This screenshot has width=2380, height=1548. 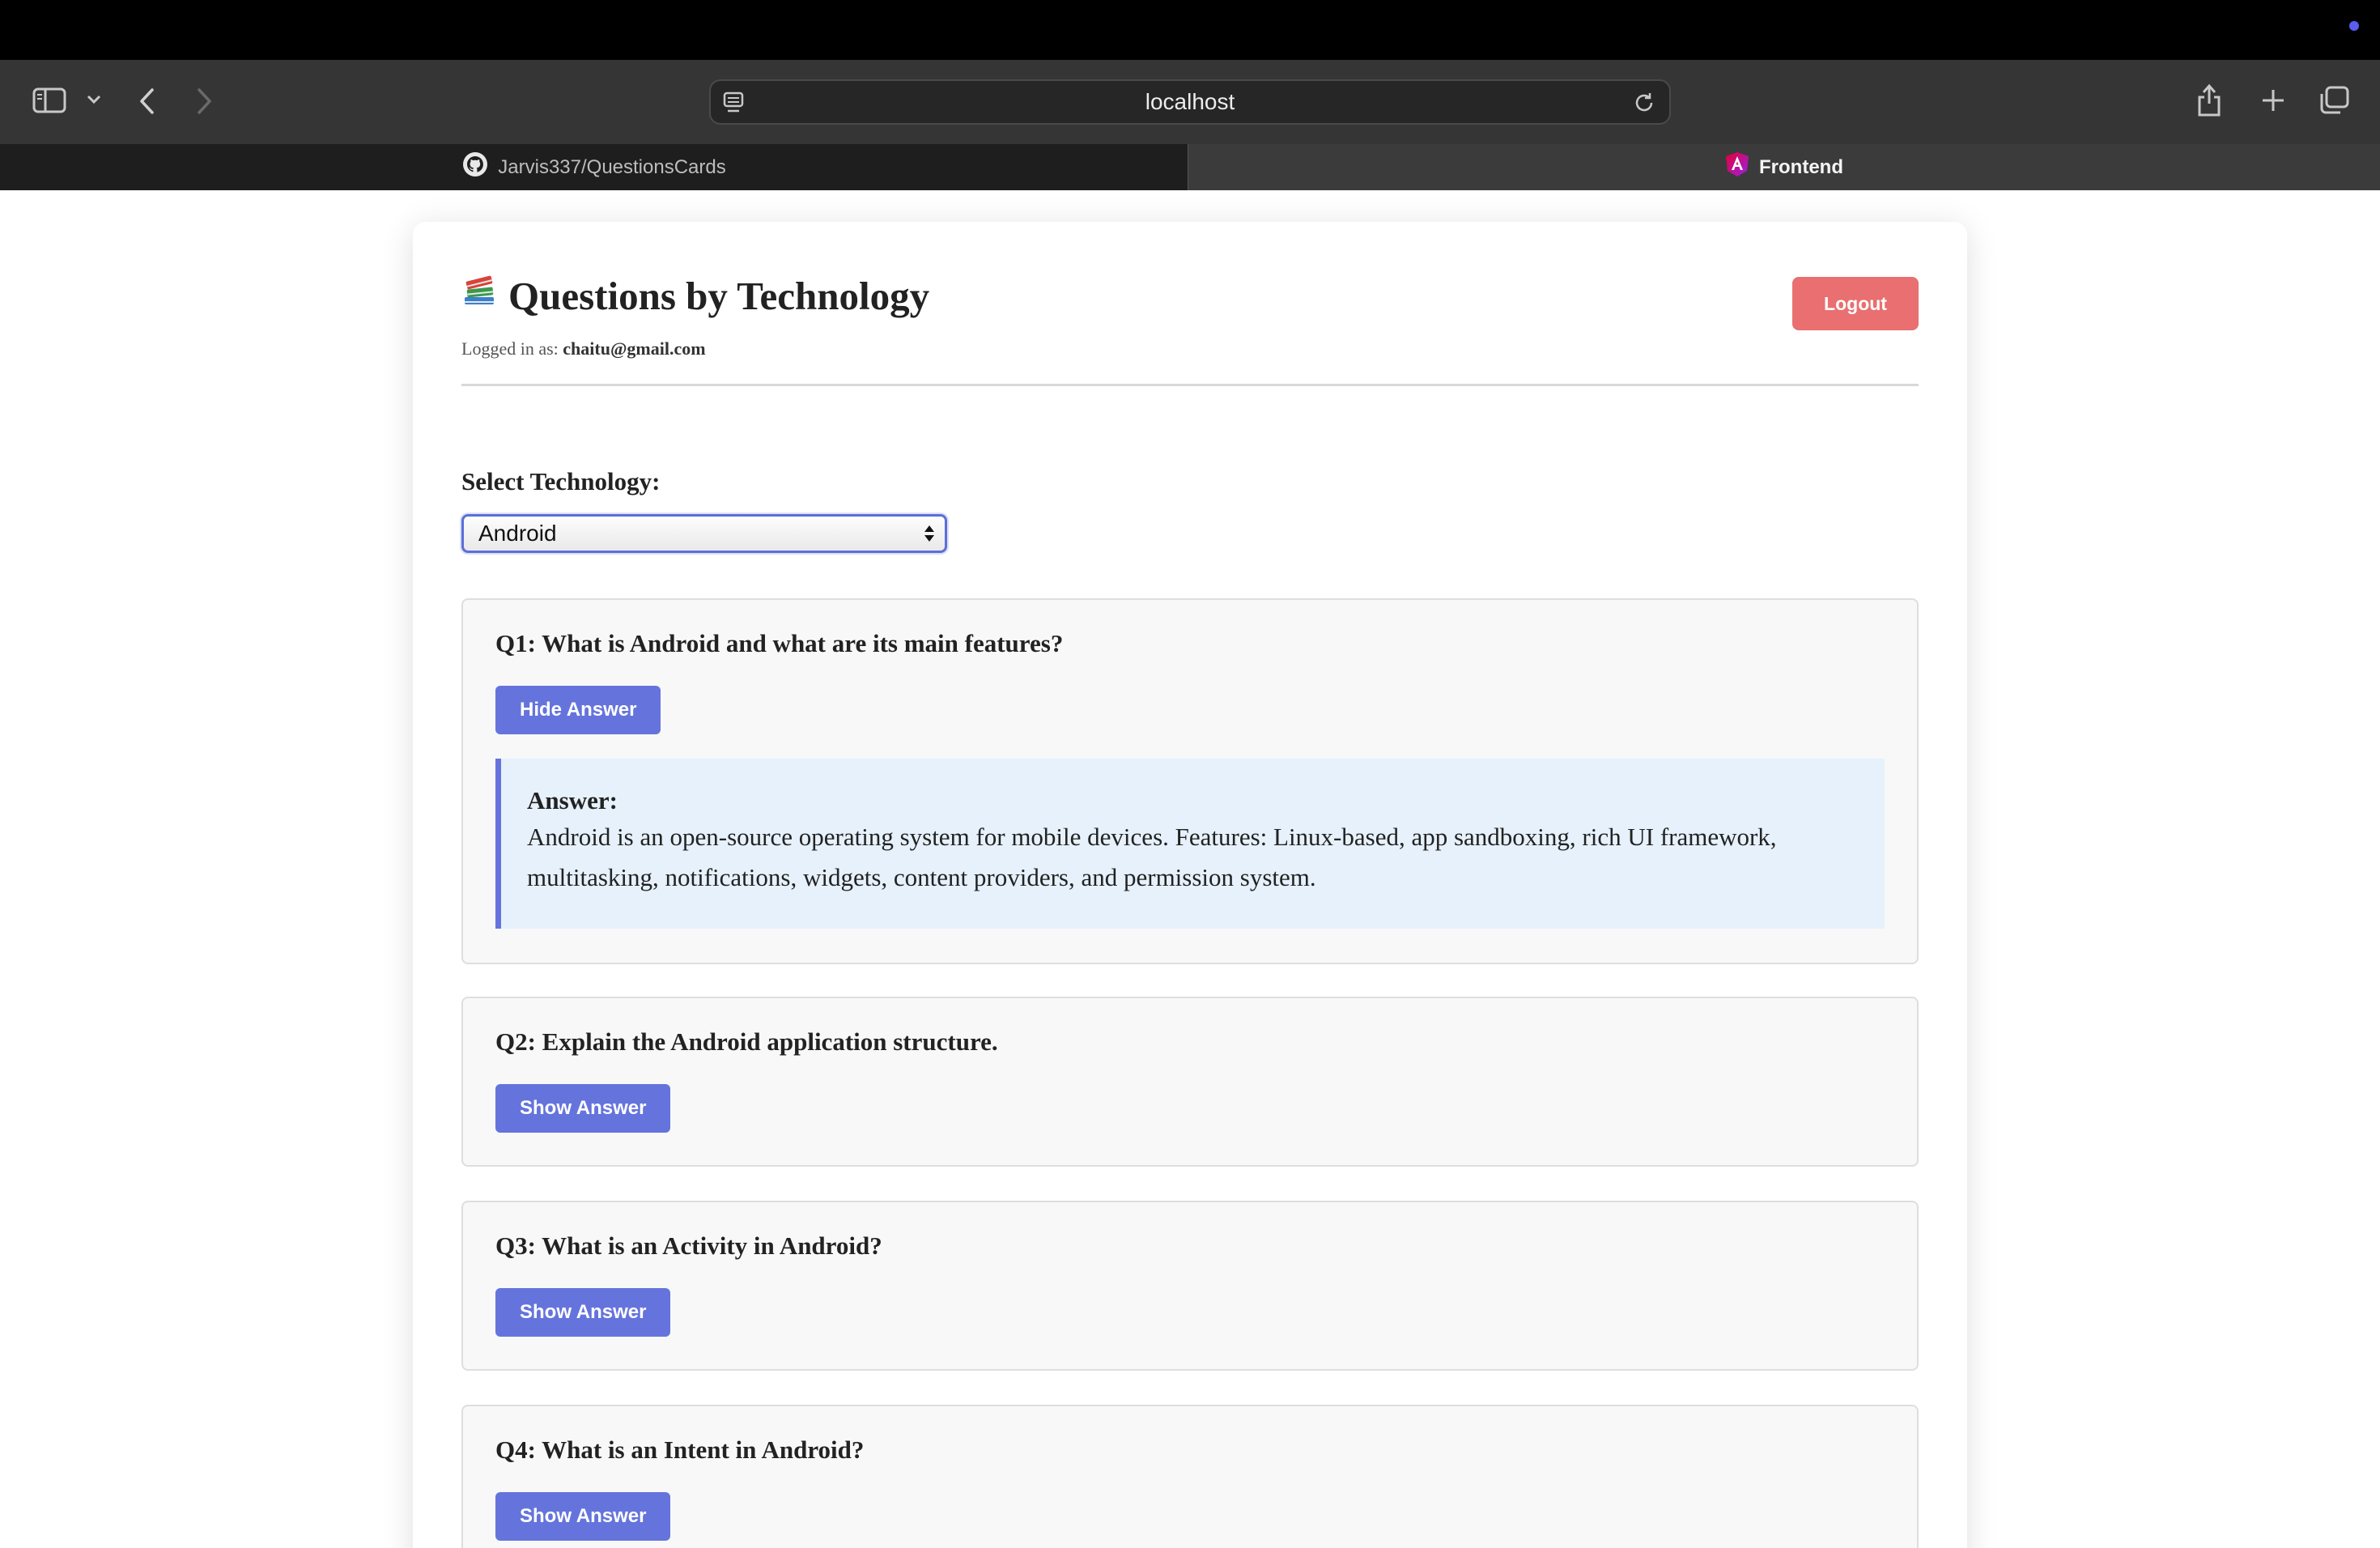 I want to click on new-tab-icon, so click(x=2273, y=100).